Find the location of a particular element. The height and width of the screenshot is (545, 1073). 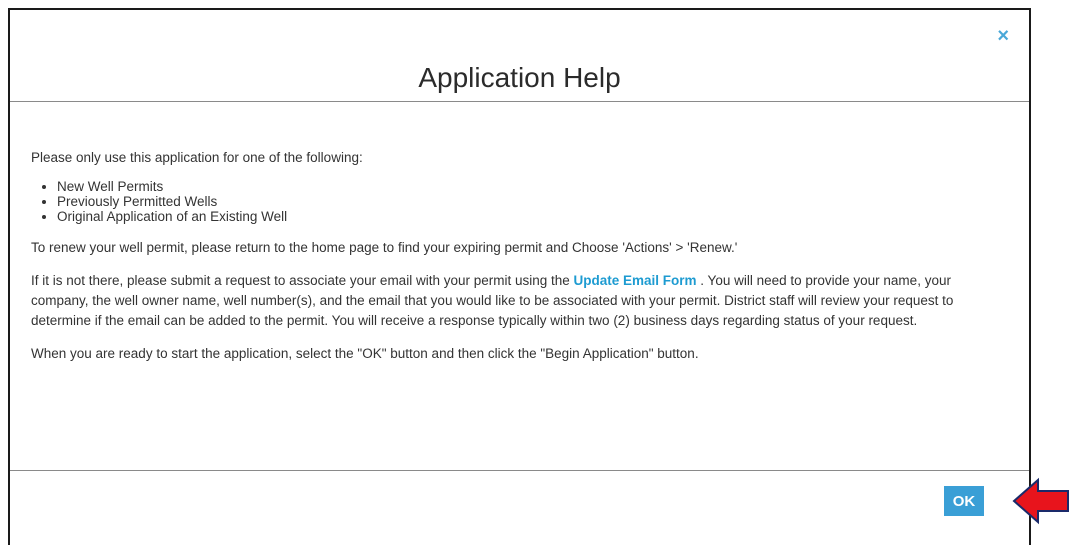

list-item: Original Application of an Existing Well is located at coordinates (532, 216).